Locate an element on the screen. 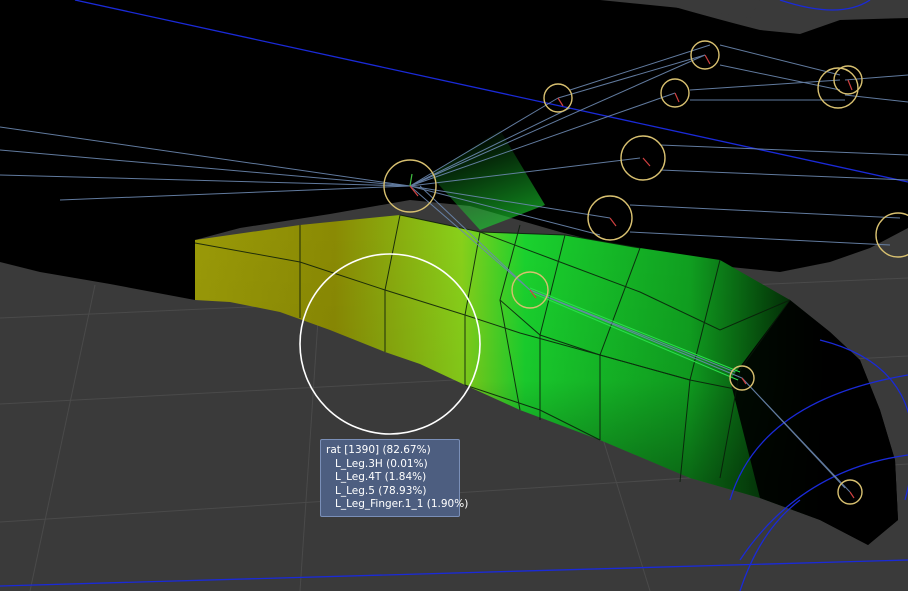  vertex-weight-header: rat [1390] (82.67%) is located at coordinates (378, 450).